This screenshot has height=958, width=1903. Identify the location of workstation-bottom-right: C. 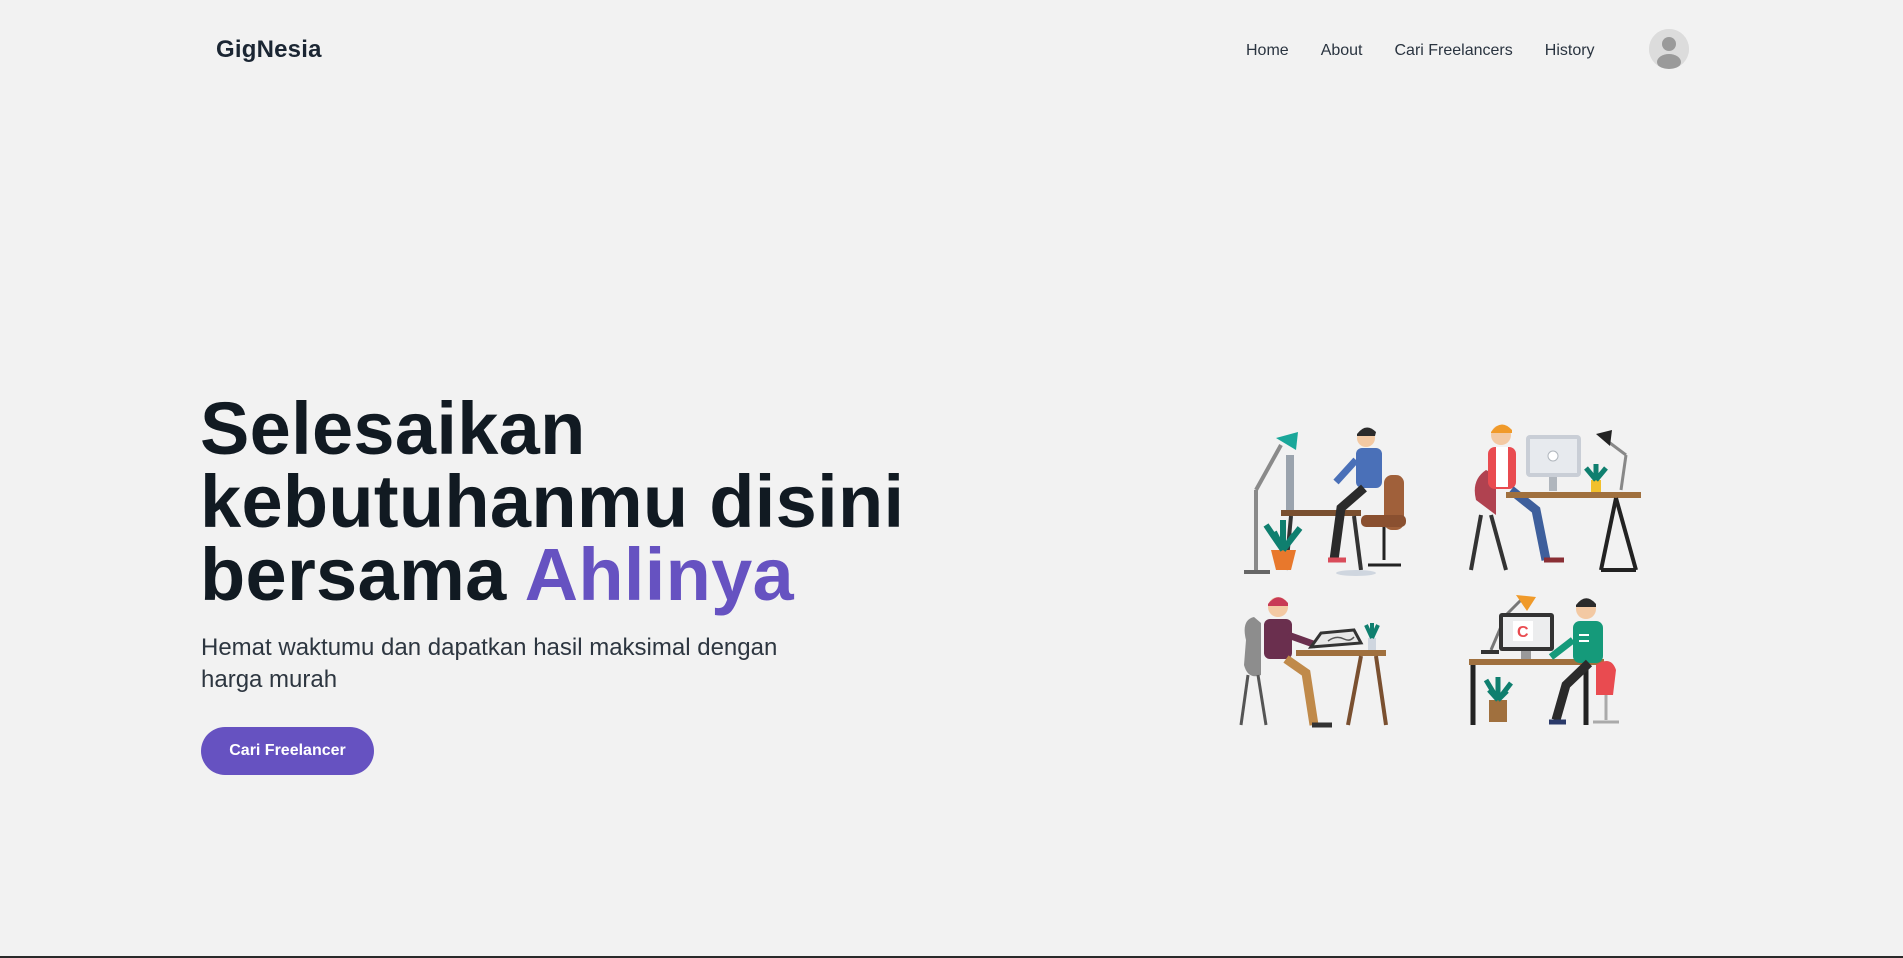
(1544, 660).